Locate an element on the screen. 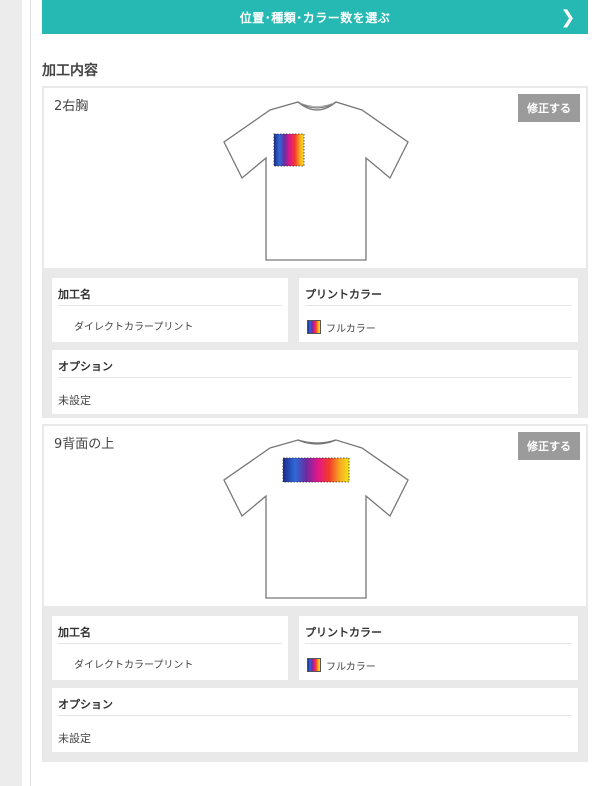  select-position-label: 位置･種類･カラー数を選ぶ is located at coordinates (315, 17).